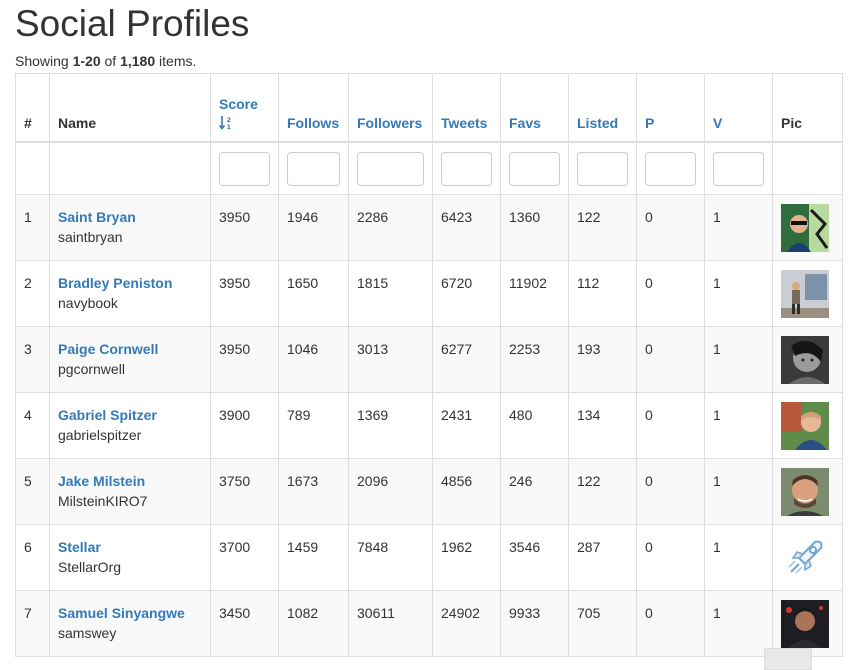 This screenshot has width=850, height=670. I want to click on sort-p-link: P, so click(649, 123).